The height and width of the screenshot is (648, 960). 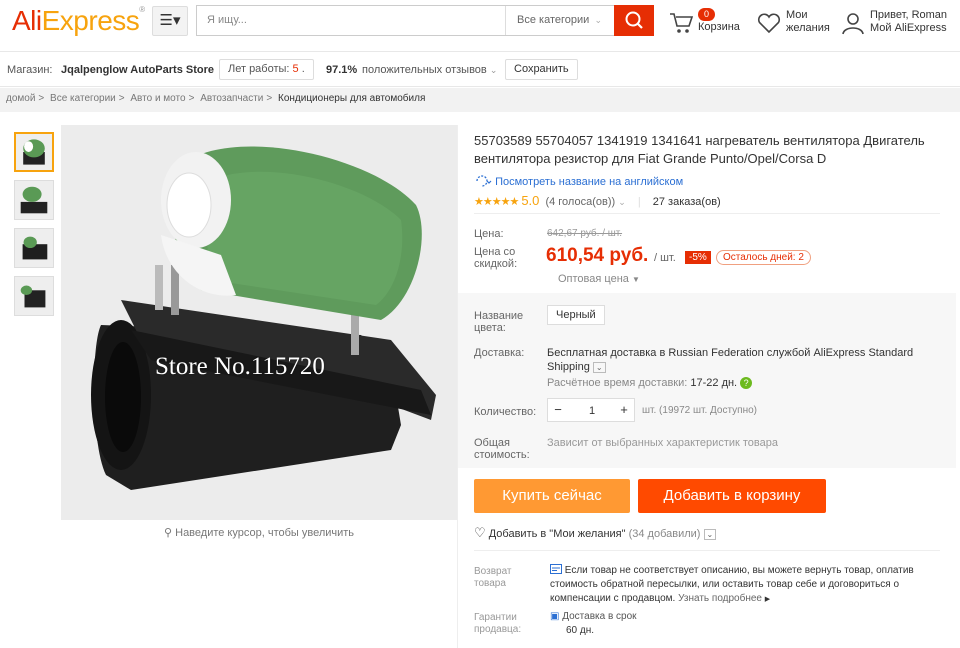 I want to click on image-watermark: Store No.115720, so click(x=240, y=366).